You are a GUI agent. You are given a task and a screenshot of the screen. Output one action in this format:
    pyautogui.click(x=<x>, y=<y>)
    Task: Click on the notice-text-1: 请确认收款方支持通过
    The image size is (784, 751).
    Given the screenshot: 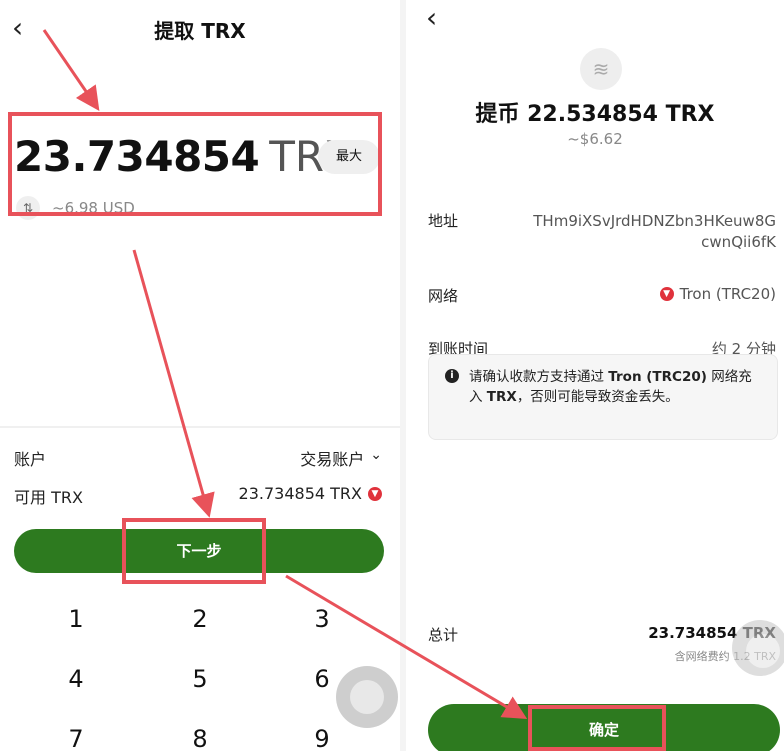 What is the action you would take?
    pyautogui.click(x=539, y=377)
    